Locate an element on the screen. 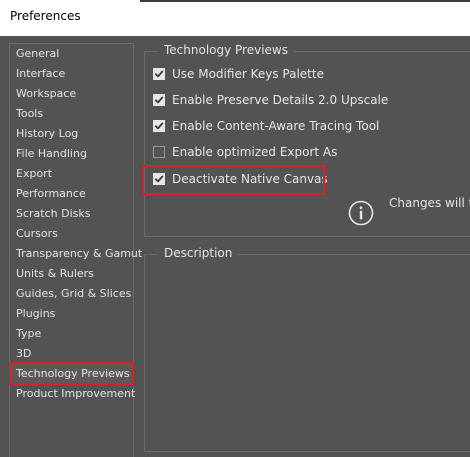  option-label: Use Modifier Keys Palette is located at coordinates (248, 74).